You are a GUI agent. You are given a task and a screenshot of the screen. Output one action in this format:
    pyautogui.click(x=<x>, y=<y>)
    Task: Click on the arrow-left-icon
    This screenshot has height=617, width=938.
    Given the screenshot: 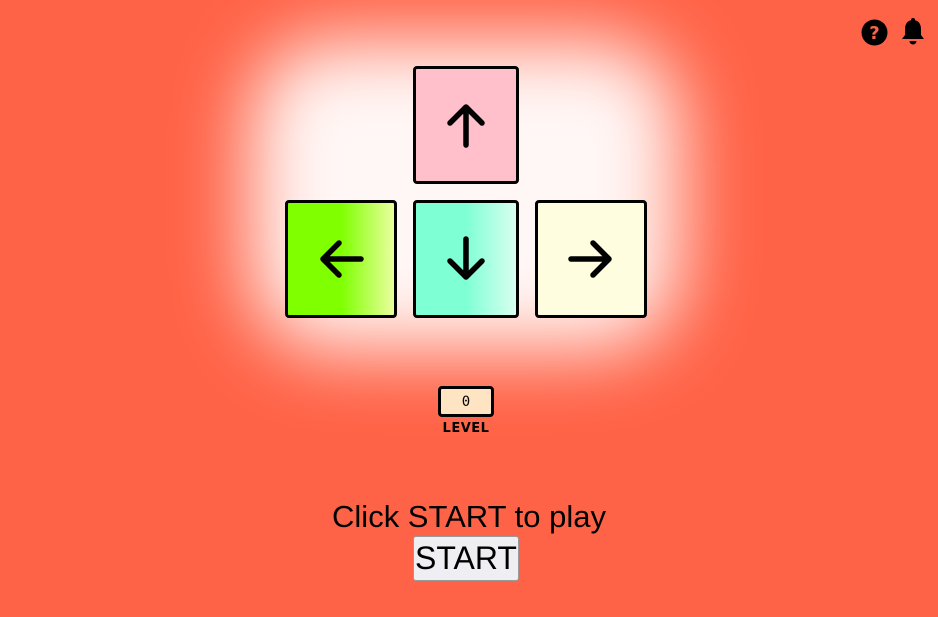 What is the action you would take?
    pyautogui.click(x=342, y=259)
    